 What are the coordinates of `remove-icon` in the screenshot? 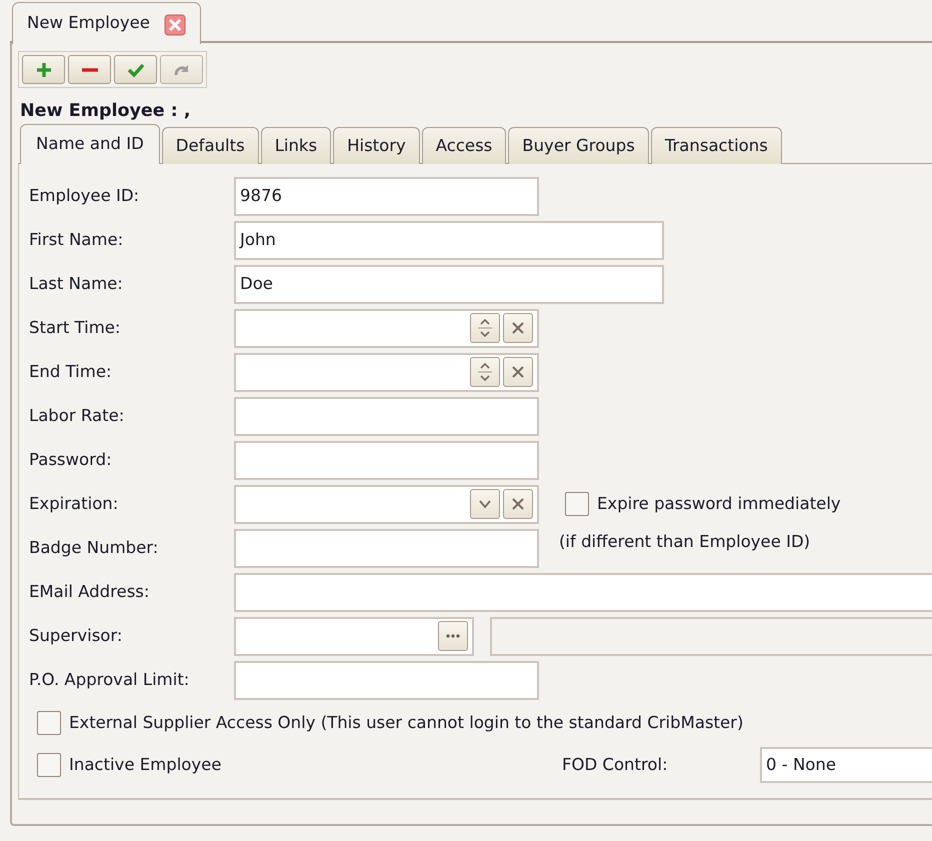 It's located at (90, 70).